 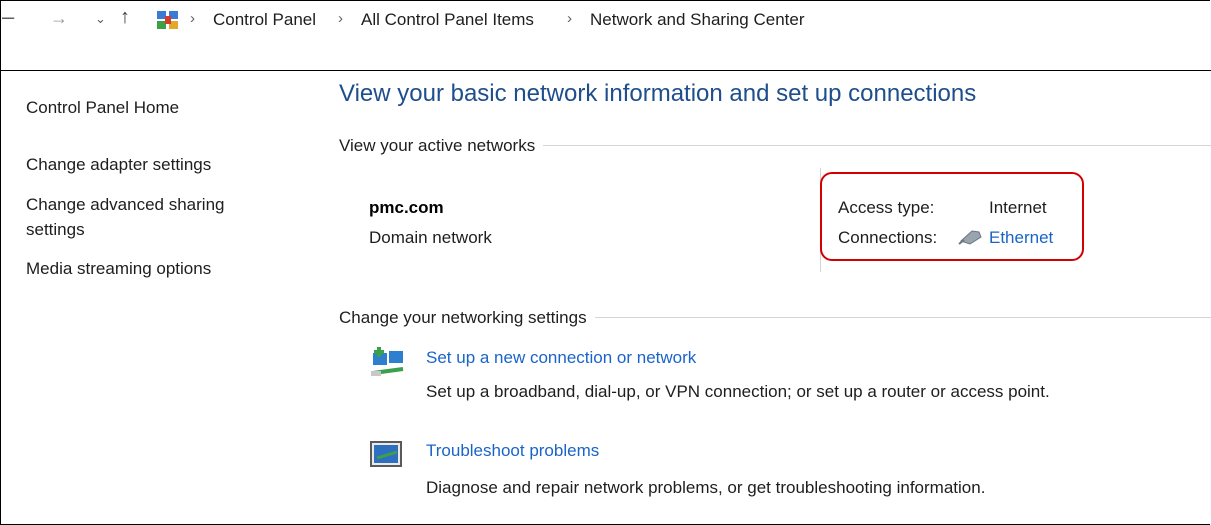 What do you see at coordinates (387, 455) in the screenshot?
I see `troubleshoot-icon` at bounding box center [387, 455].